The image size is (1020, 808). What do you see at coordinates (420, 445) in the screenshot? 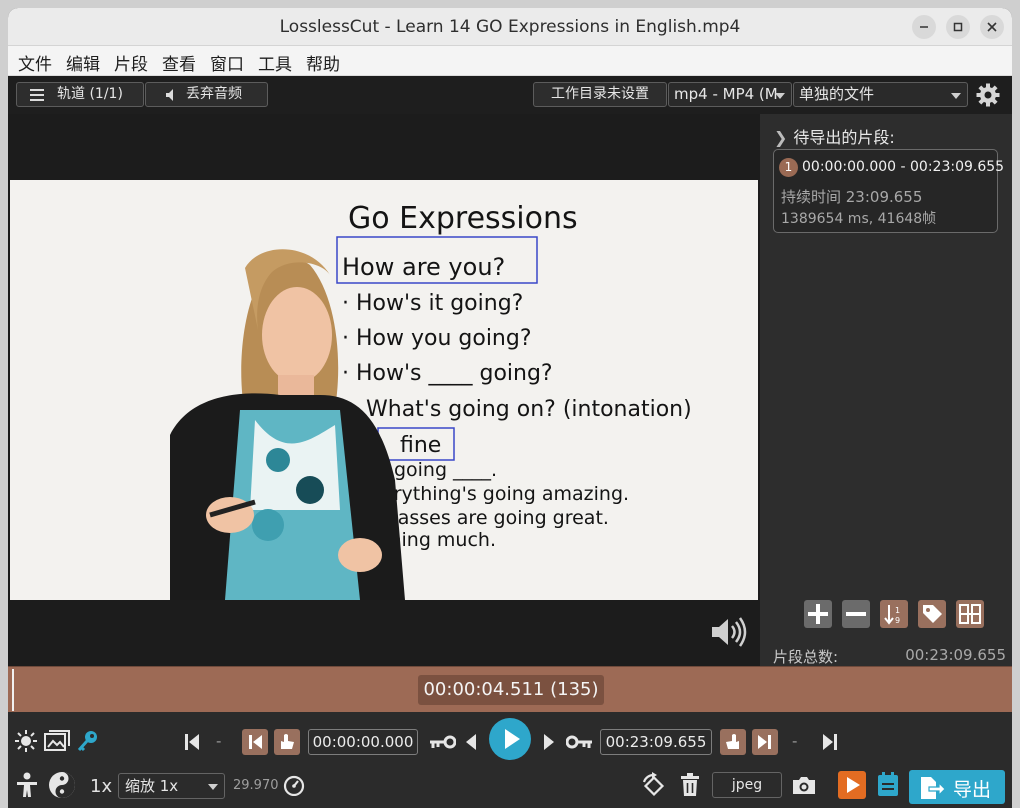
I see `whiteboard-line-6: fine` at bounding box center [420, 445].